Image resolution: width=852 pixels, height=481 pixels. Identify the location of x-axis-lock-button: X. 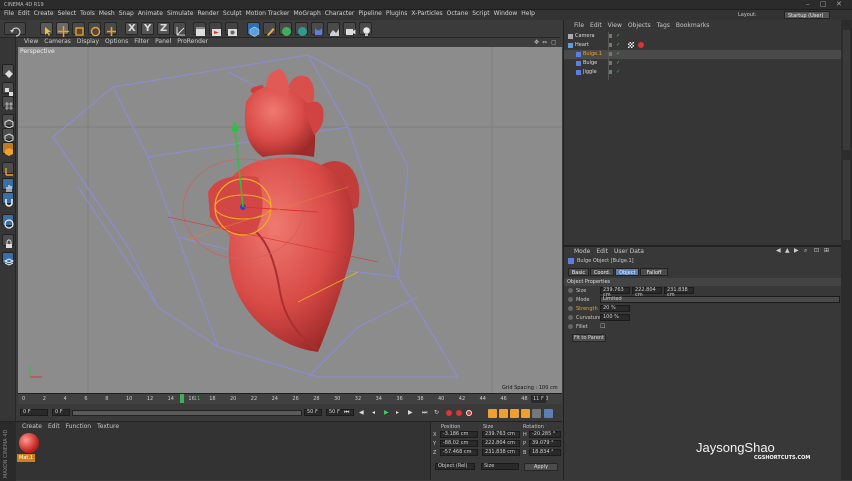
(131, 28).